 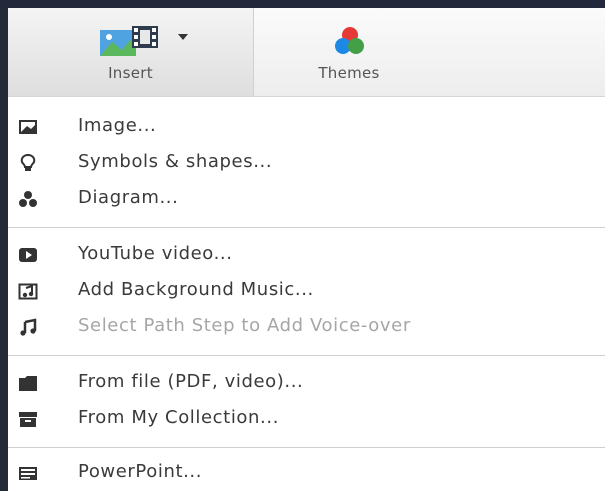 What do you see at coordinates (28, 327) in the screenshot?
I see `music-note-icon` at bounding box center [28, 327].